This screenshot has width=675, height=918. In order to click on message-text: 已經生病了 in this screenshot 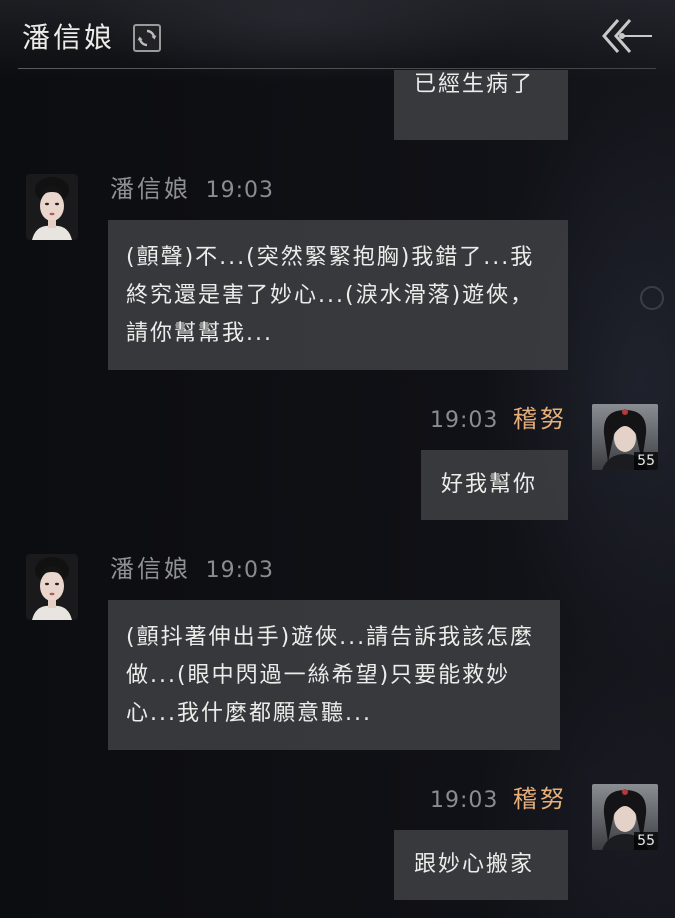, I will do `click(474, 84)`.